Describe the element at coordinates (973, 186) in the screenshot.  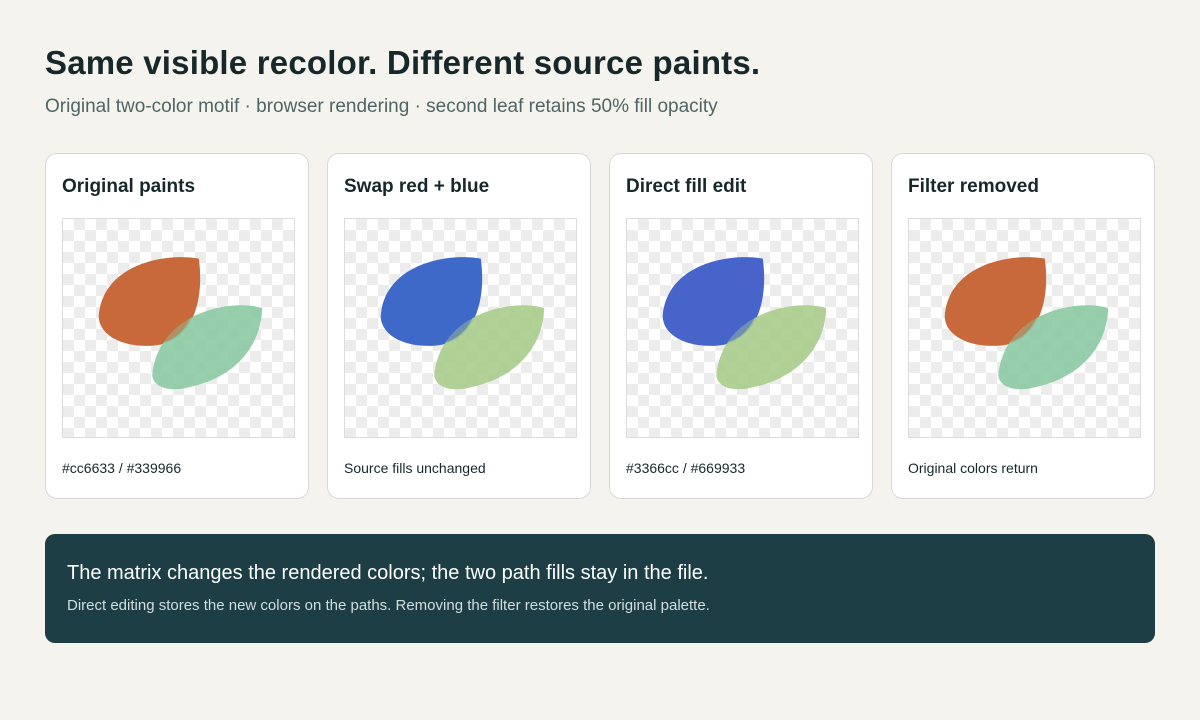
I see `card-title: Filter removed` at that location.